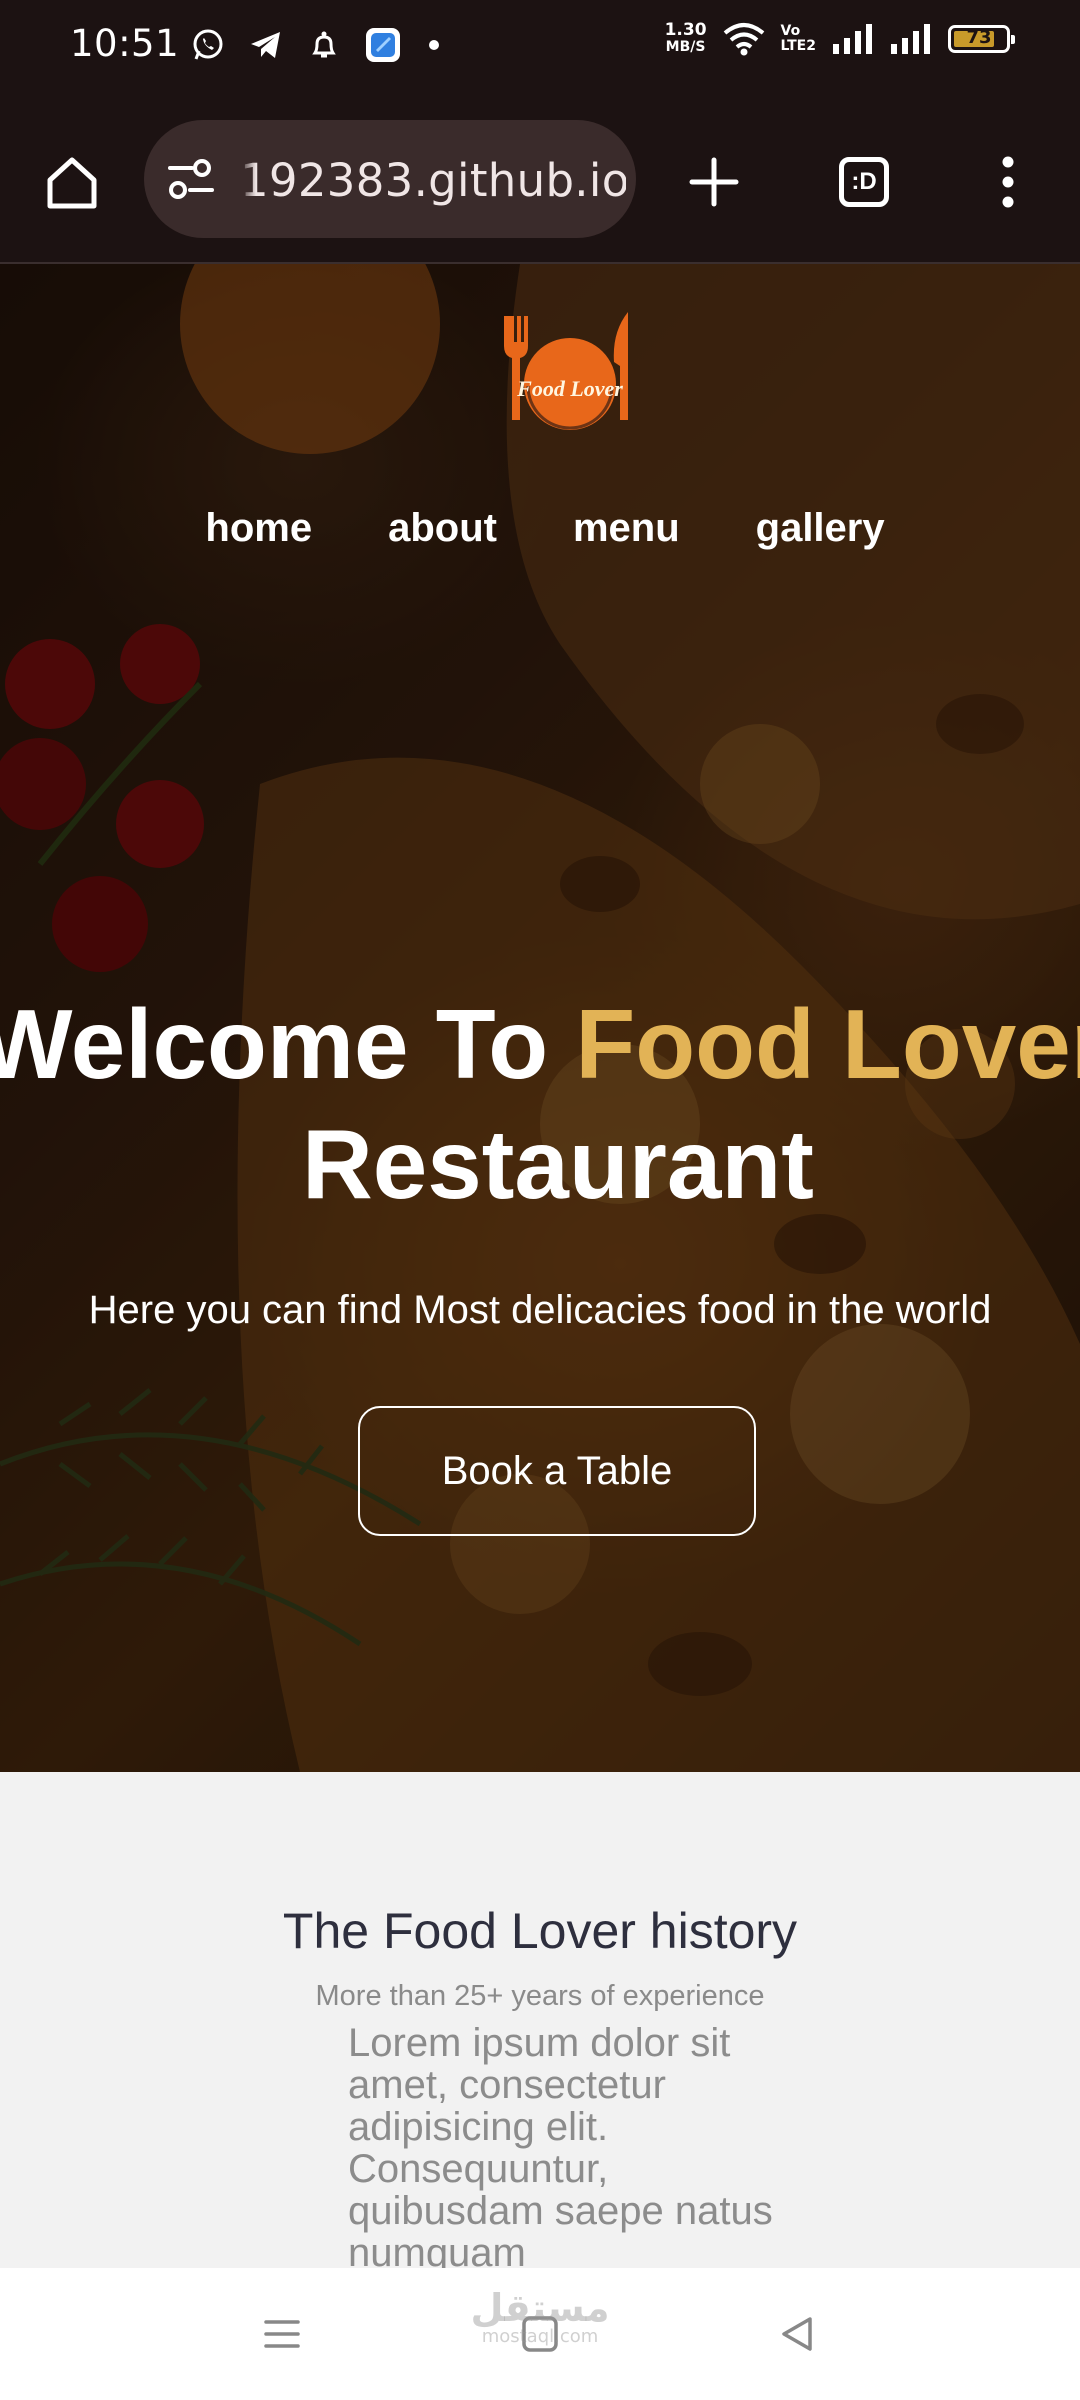  I want to click on system-back-button, so click(798, 2334).